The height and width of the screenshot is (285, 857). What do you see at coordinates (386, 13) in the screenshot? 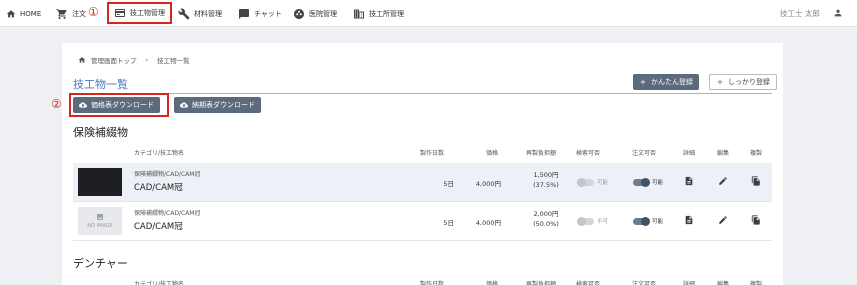
I see `nav-labs-label: 技工所管理` at bounding box center [386, 13].